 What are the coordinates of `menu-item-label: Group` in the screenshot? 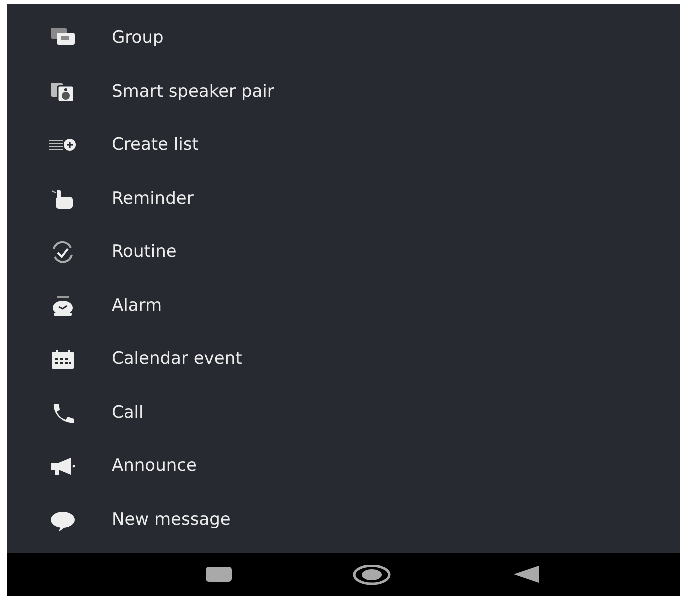 It's located at (138, 38).